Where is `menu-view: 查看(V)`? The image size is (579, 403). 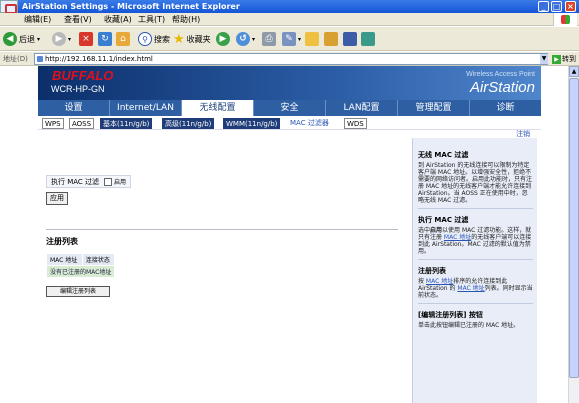
menu-view: 查看(V) is located at coordinates (78, 19).